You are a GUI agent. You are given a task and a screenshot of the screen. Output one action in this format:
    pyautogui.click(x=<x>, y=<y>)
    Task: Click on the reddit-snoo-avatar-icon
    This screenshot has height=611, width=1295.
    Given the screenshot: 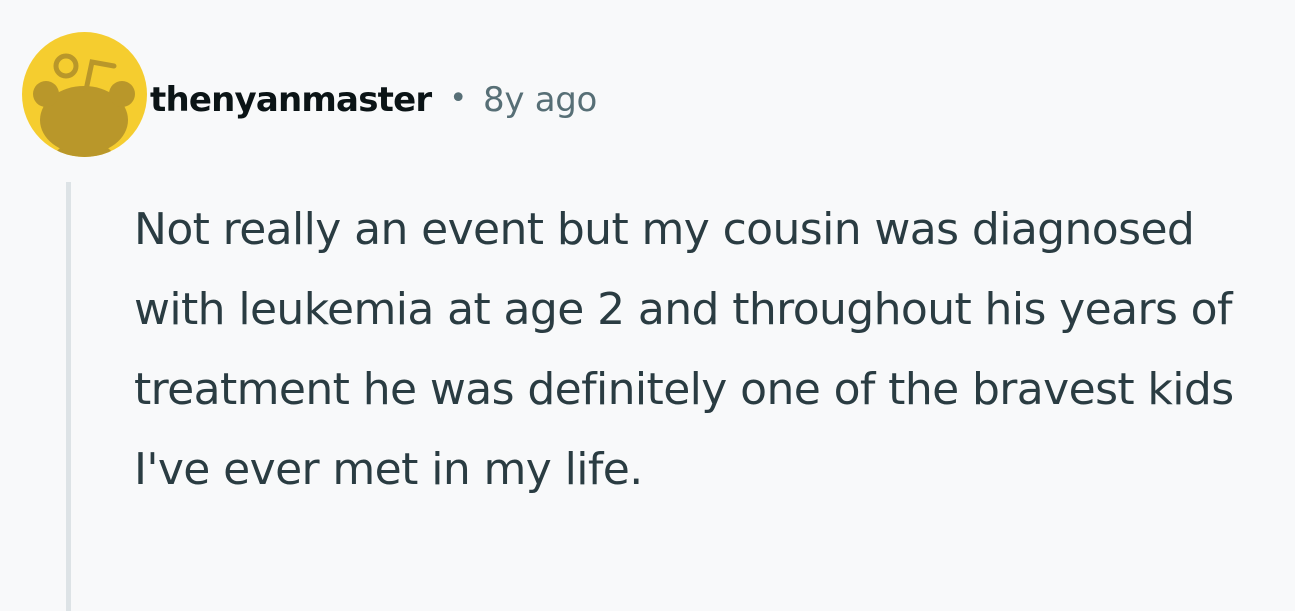 What is the action you would take?
    pyautogui.click(x=84, y=94)
    